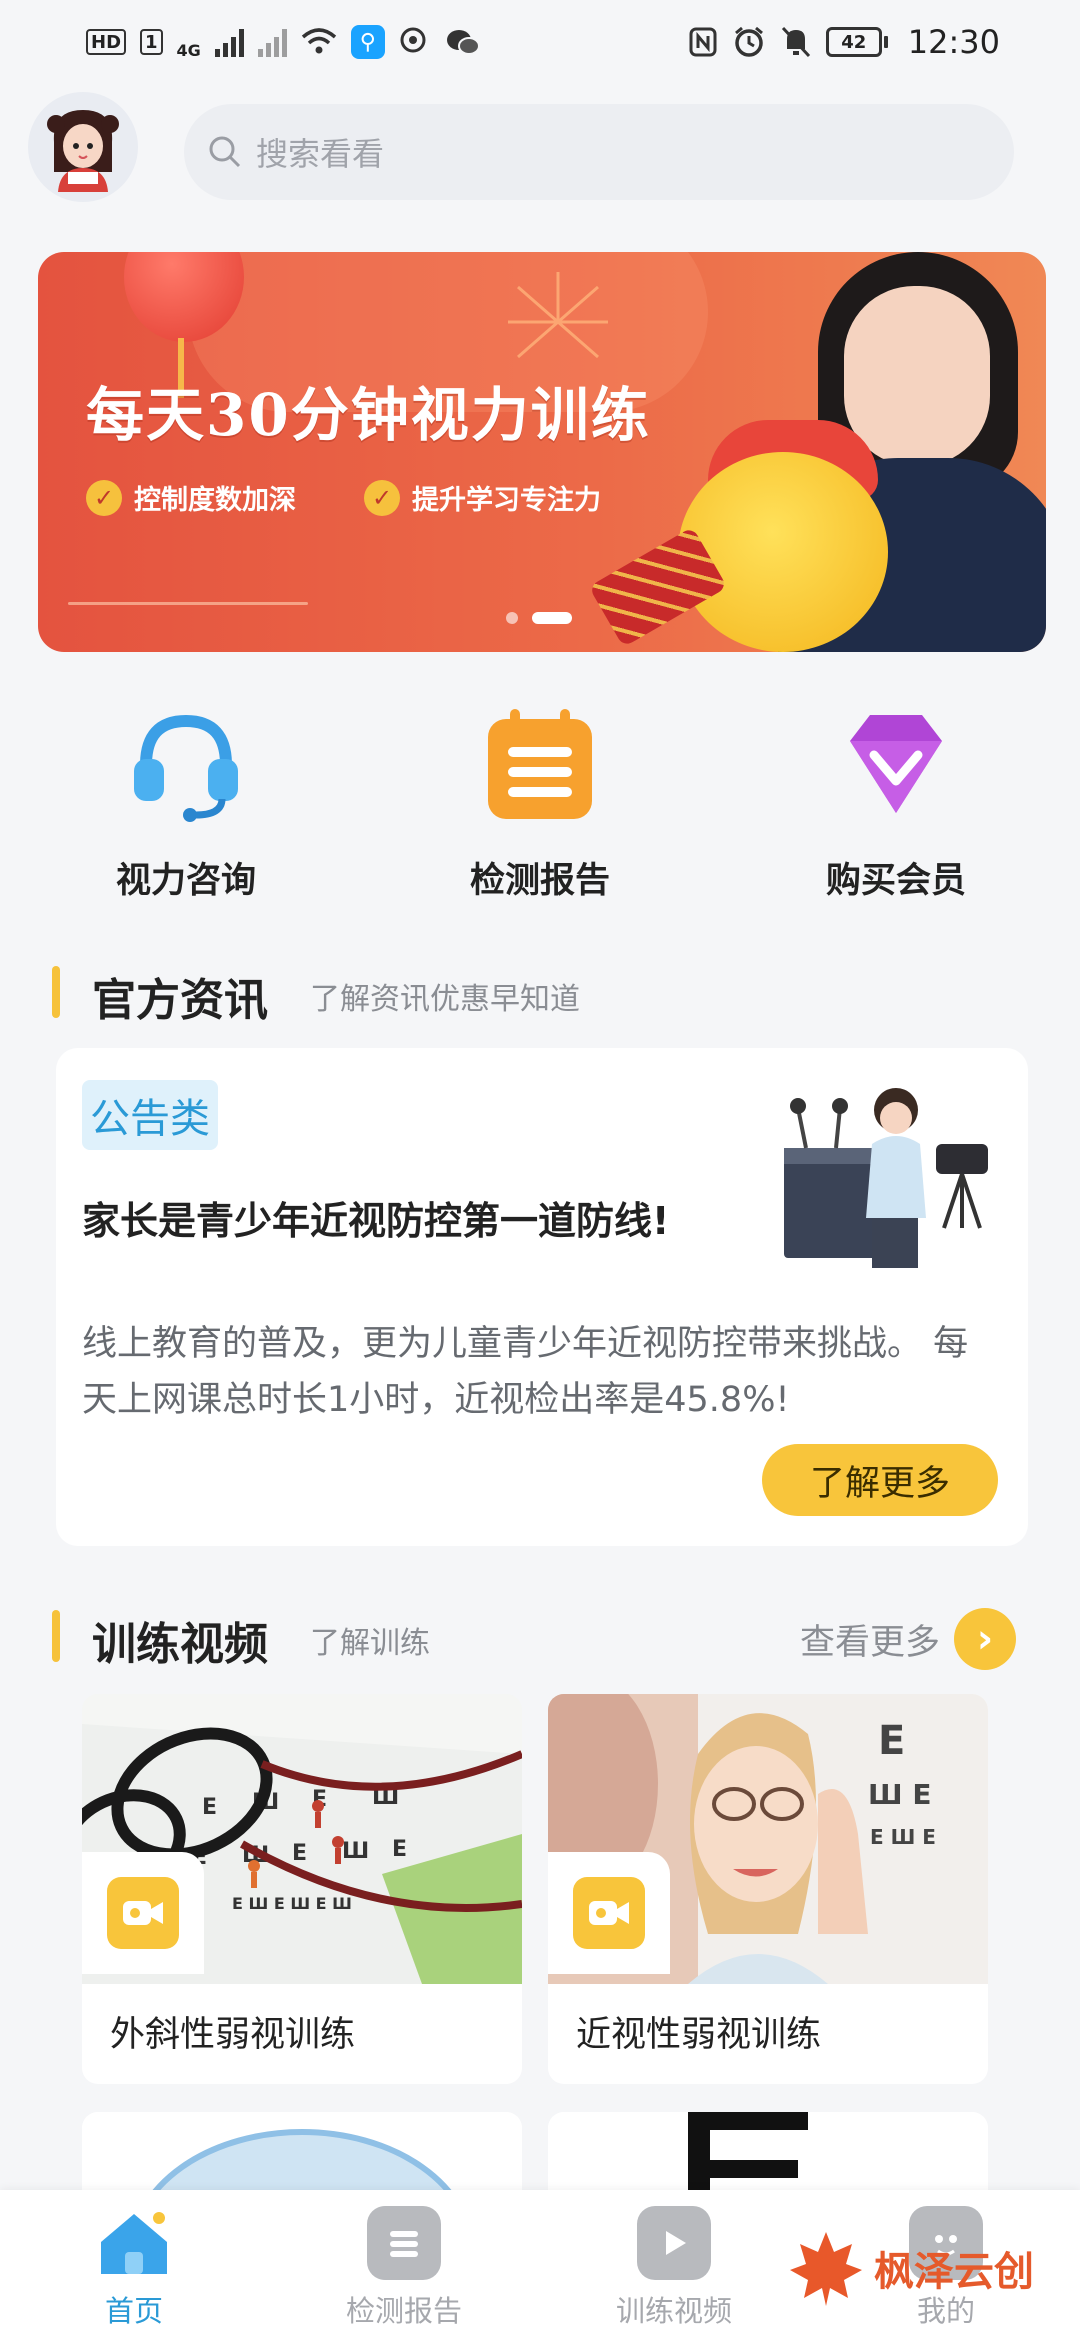 The height and width of the screenshot is (2340, 1080). I want to click on banner-feature-2: ✓ 提升学习专注力, so click(482, 497).